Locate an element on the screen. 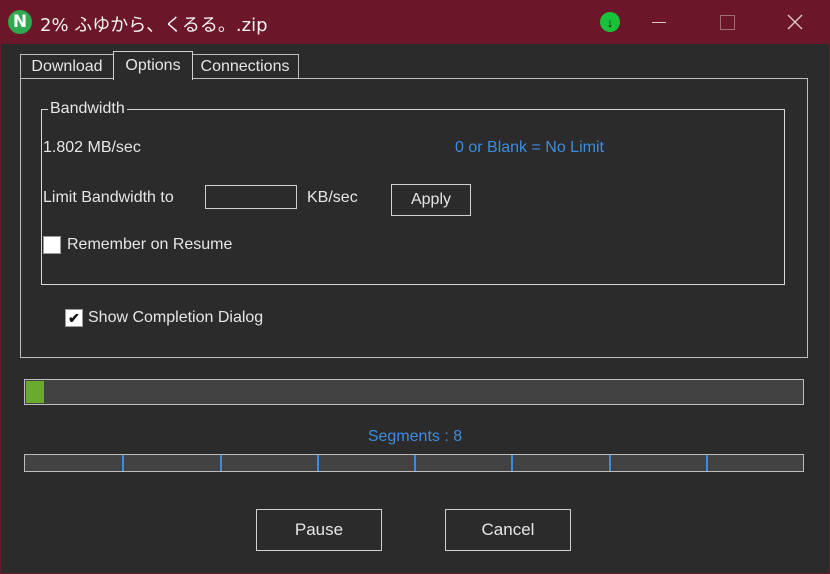 This screenshot has height=574, width=830. download-progress-bar is located at coordinates (414, 392).